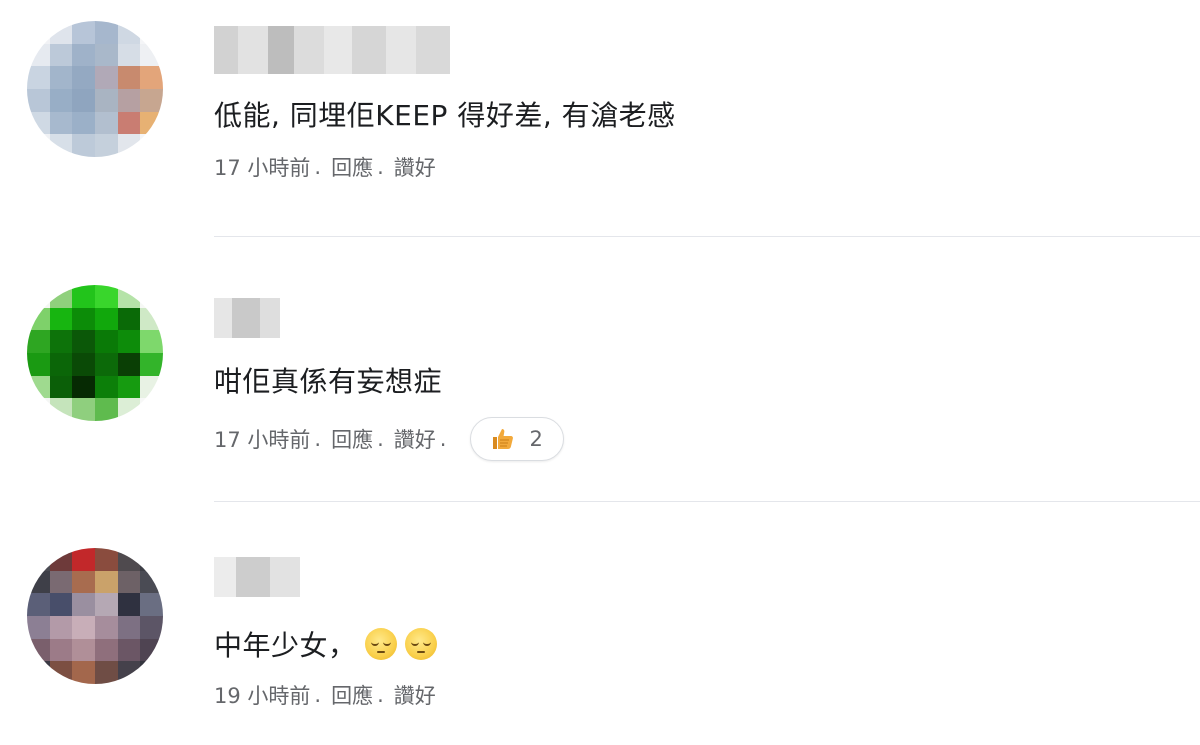 The width and height of the screenshot is (1200, 745). I want to click on comment-meta: 17 小時前 . 回應 . 讚好 . 2, so click(389, 439).